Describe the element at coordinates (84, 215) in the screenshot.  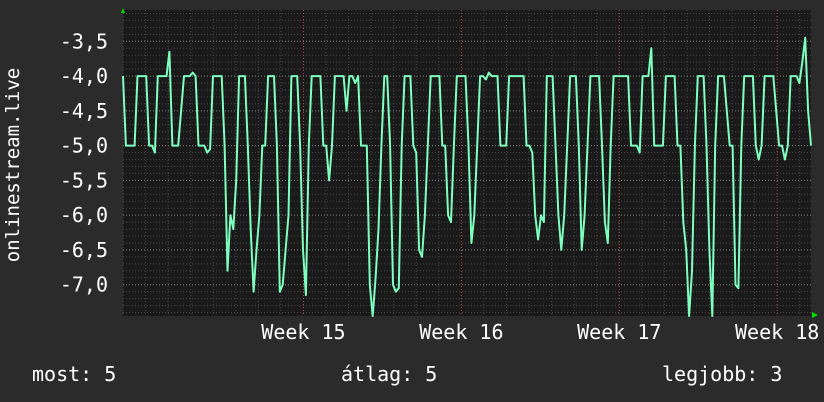
I see `y-tick-label: -6,0` at that location.